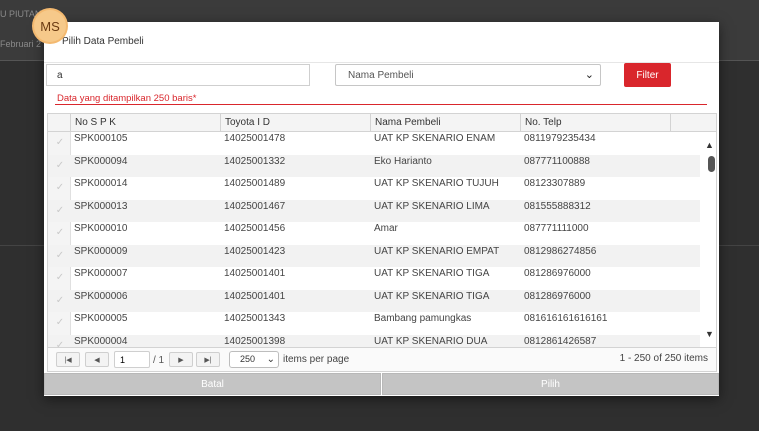 Image resolution: width=759 pixels, height=431 pixels. I want to click on cell-phone: 087771111000, so click(556, 228).